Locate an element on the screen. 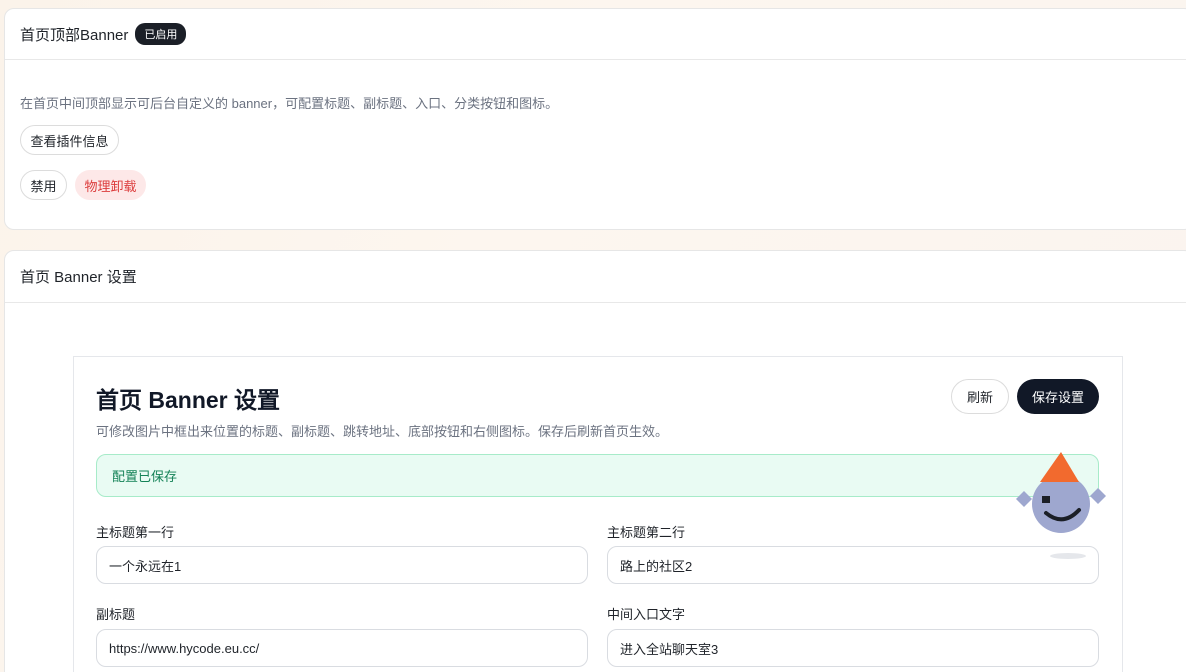  refresh-button: 刷新 is located at coordinates (980, 396).